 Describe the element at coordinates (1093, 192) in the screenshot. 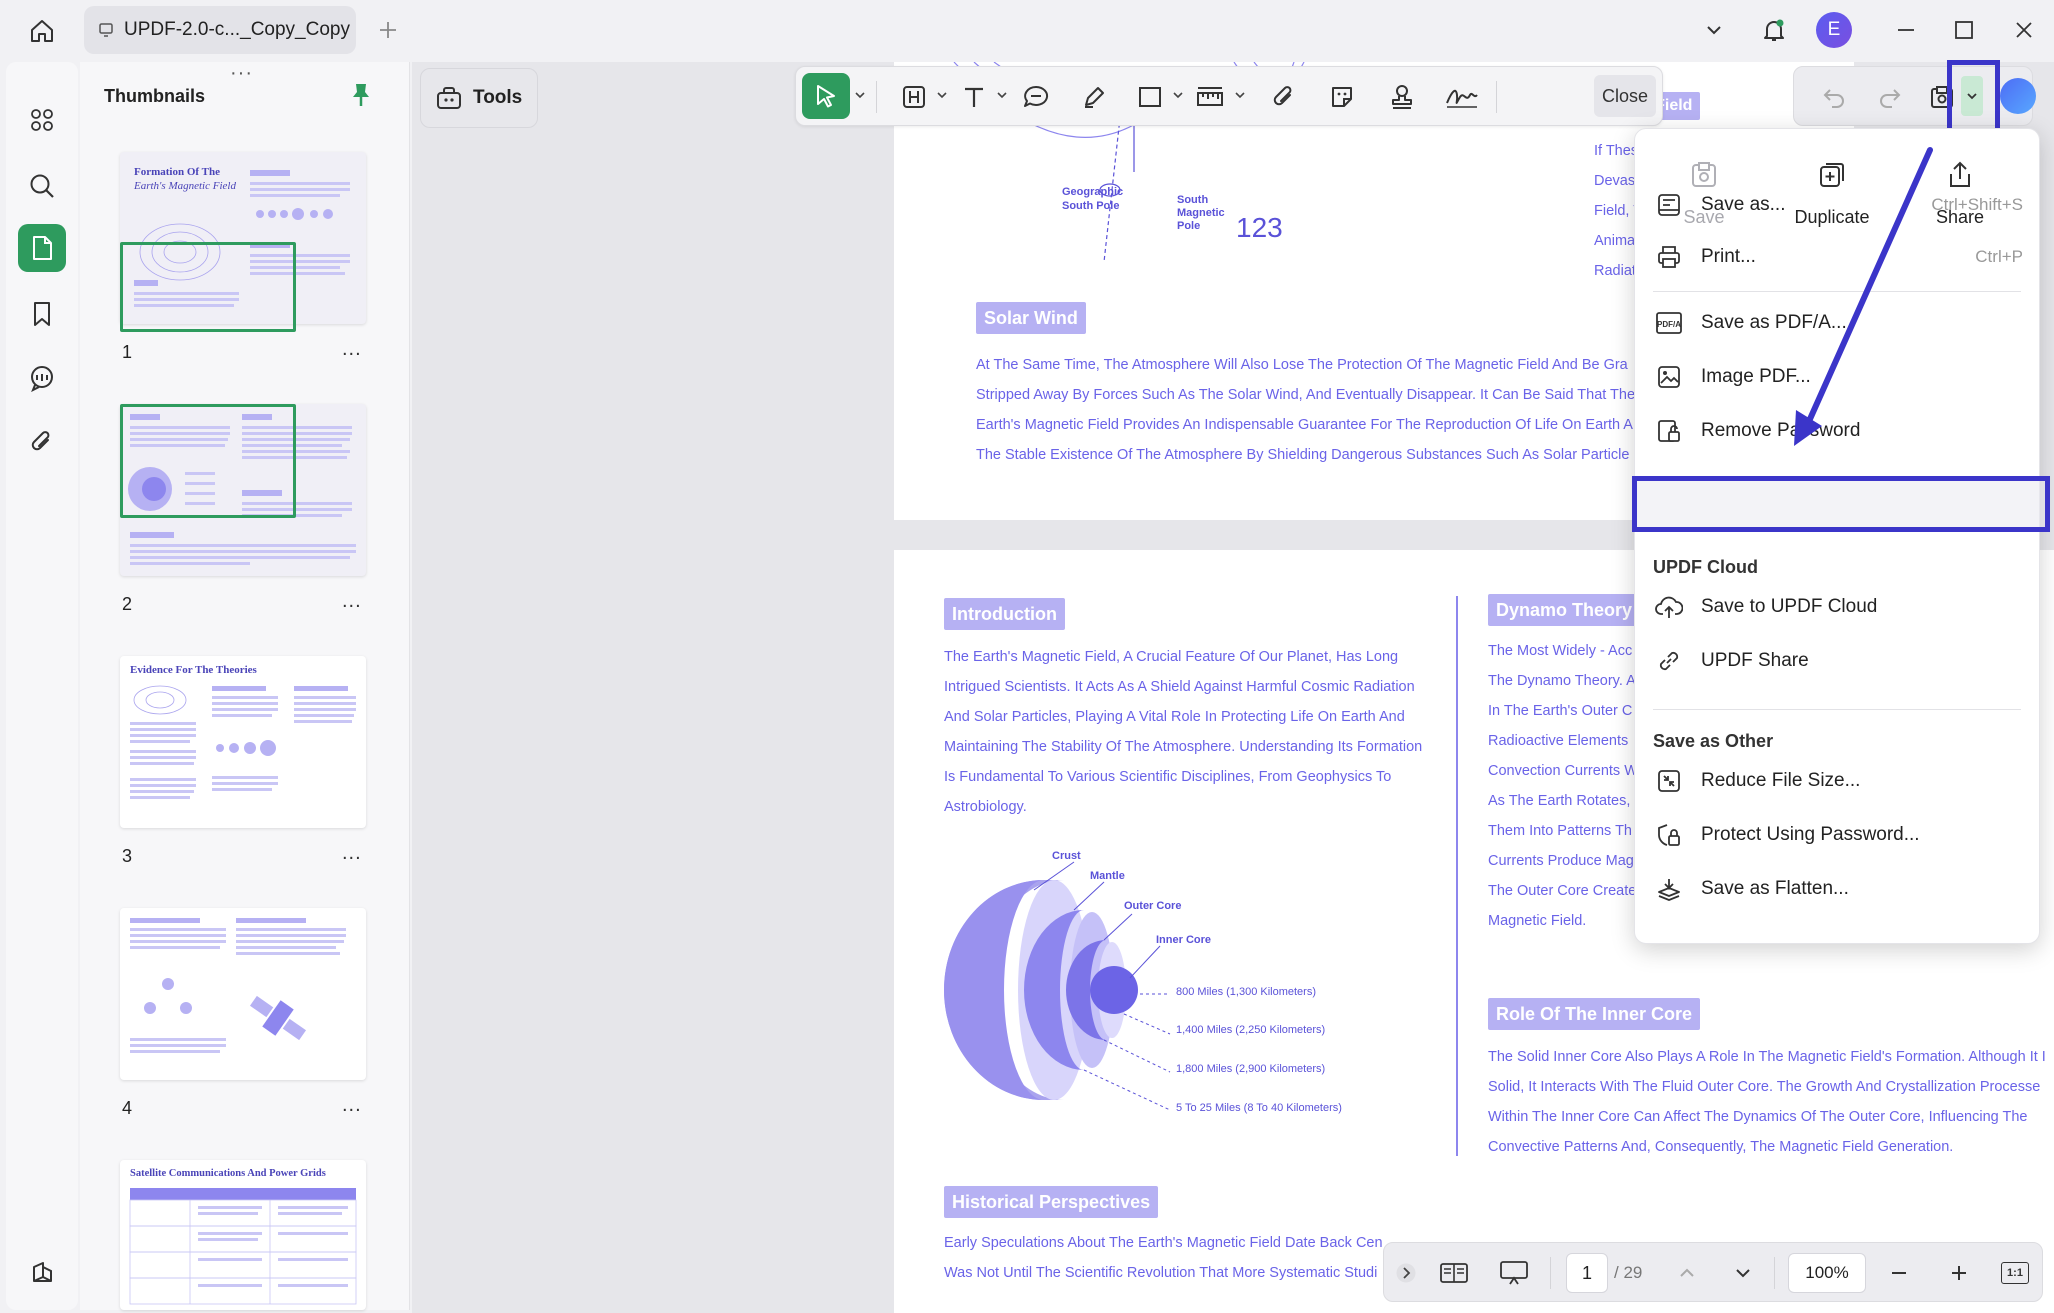

I see `label-geographic-south-pole-1: Geographic` at that location.